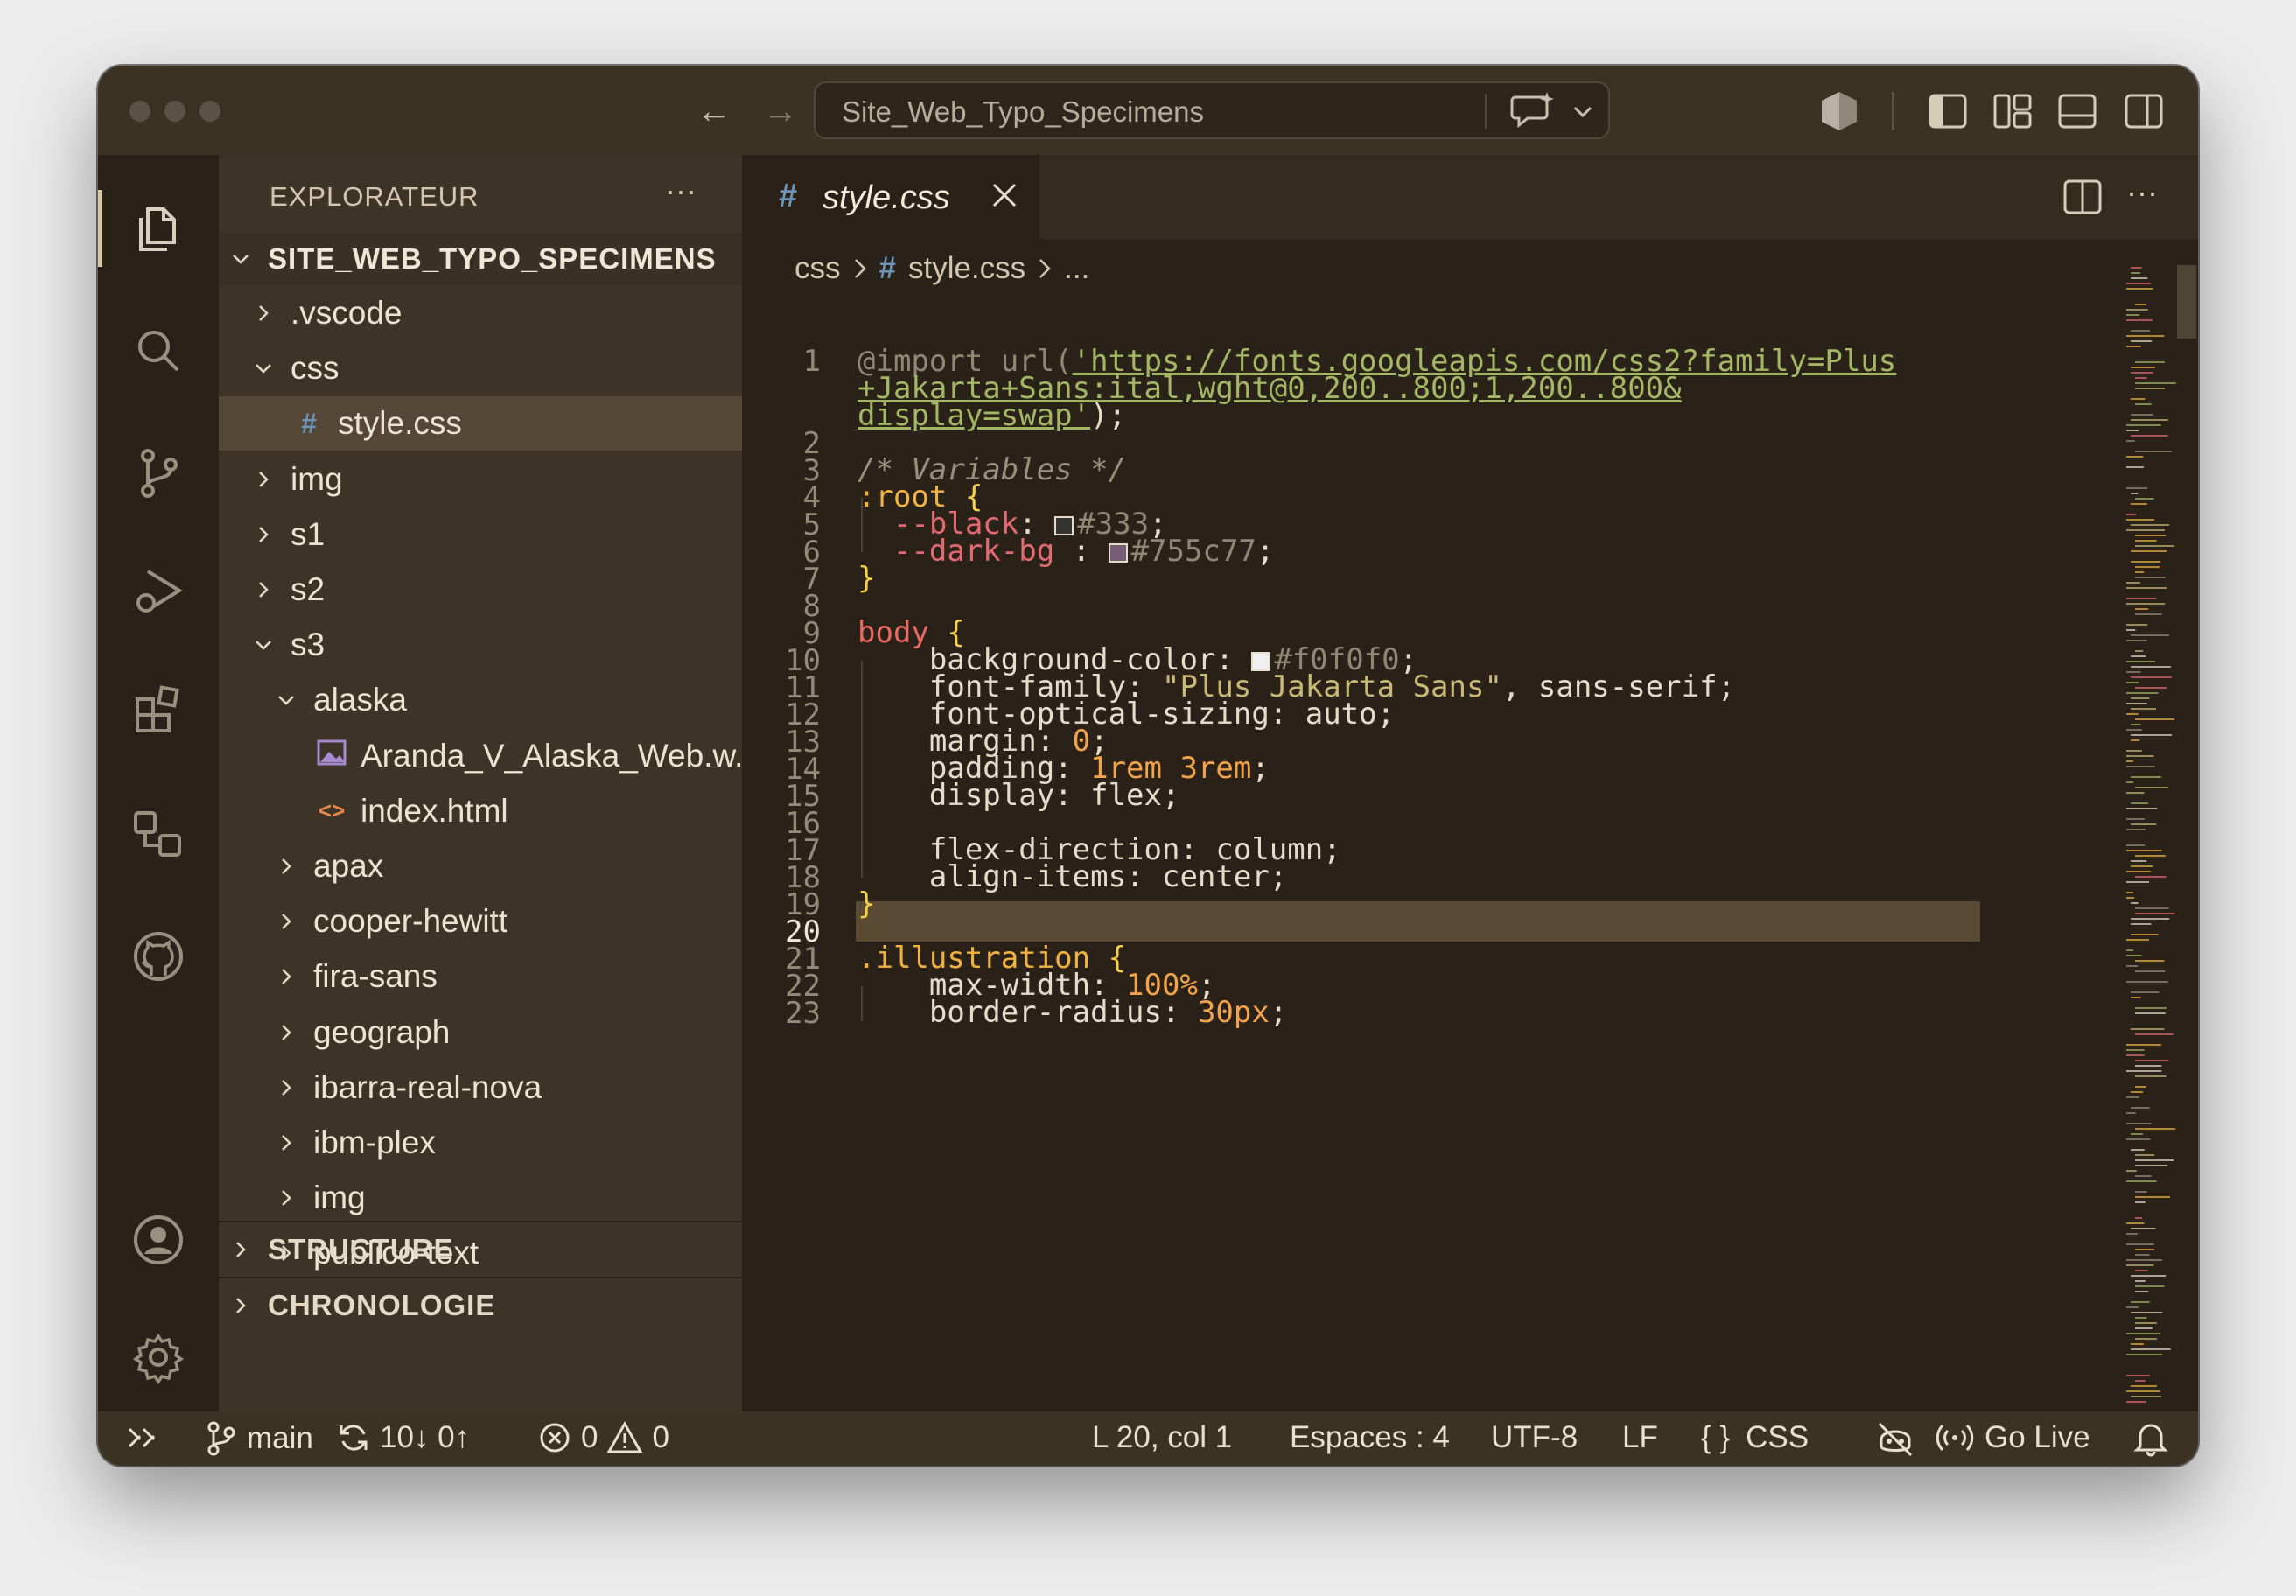  Describe the element at coordinates (2150, 1438) in the screenshot. I see `notifications-button` at that location.